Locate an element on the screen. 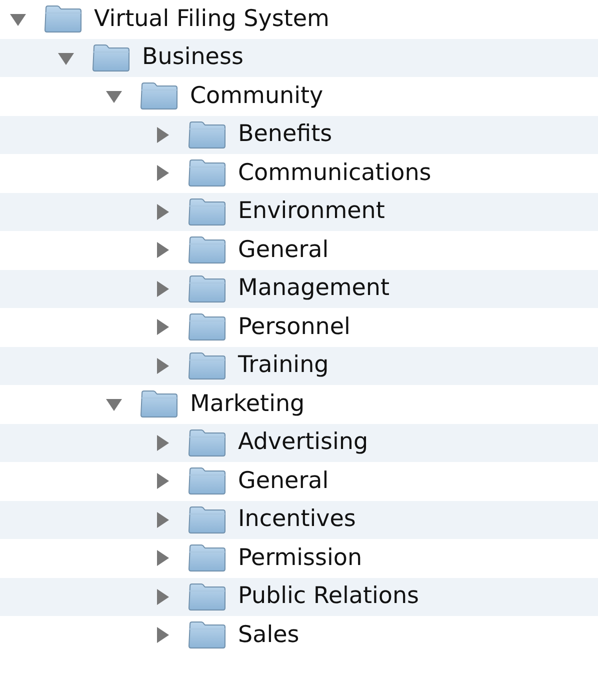 The image size is (598, 700). folder-name: Advertising is located at coordinates (303, 443).